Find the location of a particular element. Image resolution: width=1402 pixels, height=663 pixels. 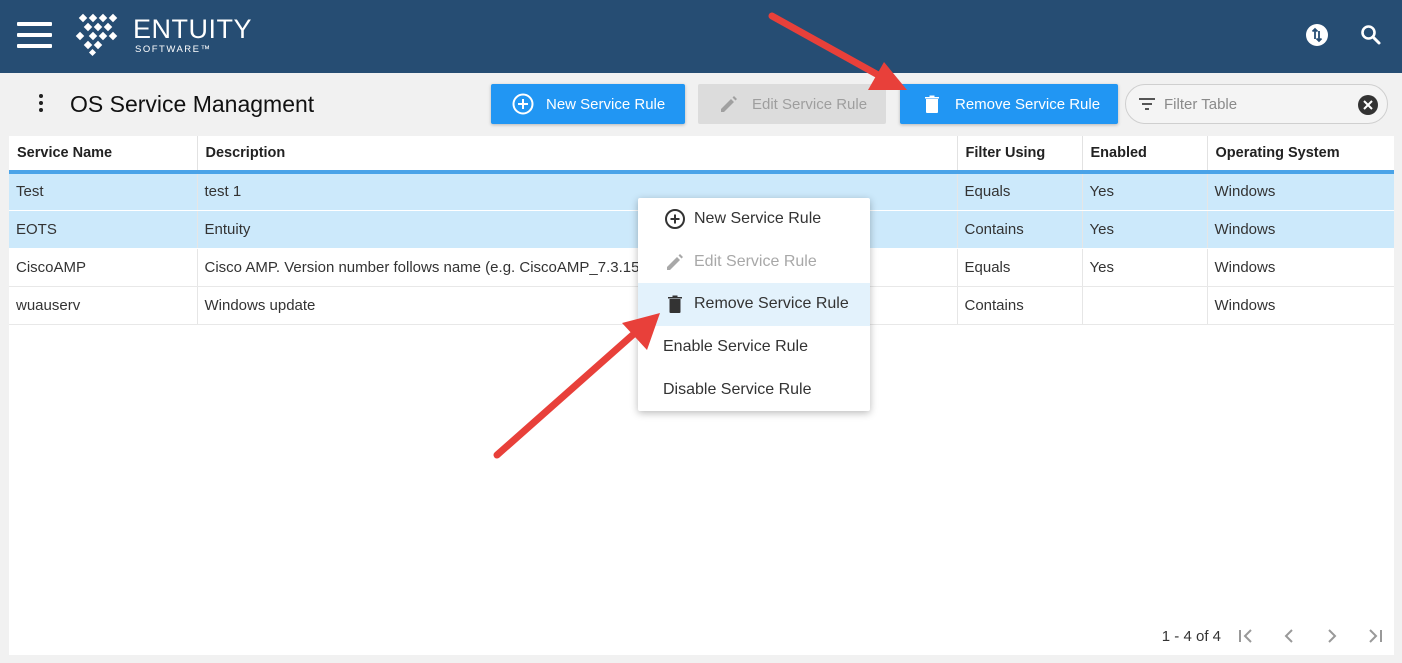

cell-enabled is located at coordinates (1145, 305).